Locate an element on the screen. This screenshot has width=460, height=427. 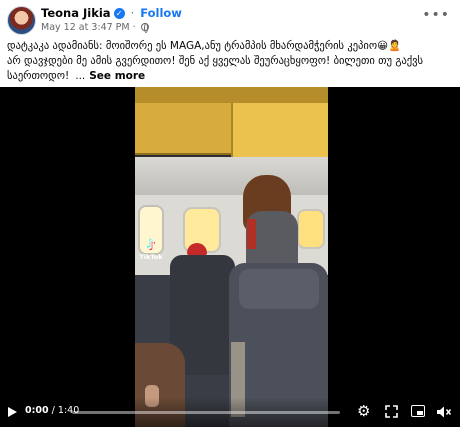
tiktok-watermark: TikTok is located at coordinates (151, 257).